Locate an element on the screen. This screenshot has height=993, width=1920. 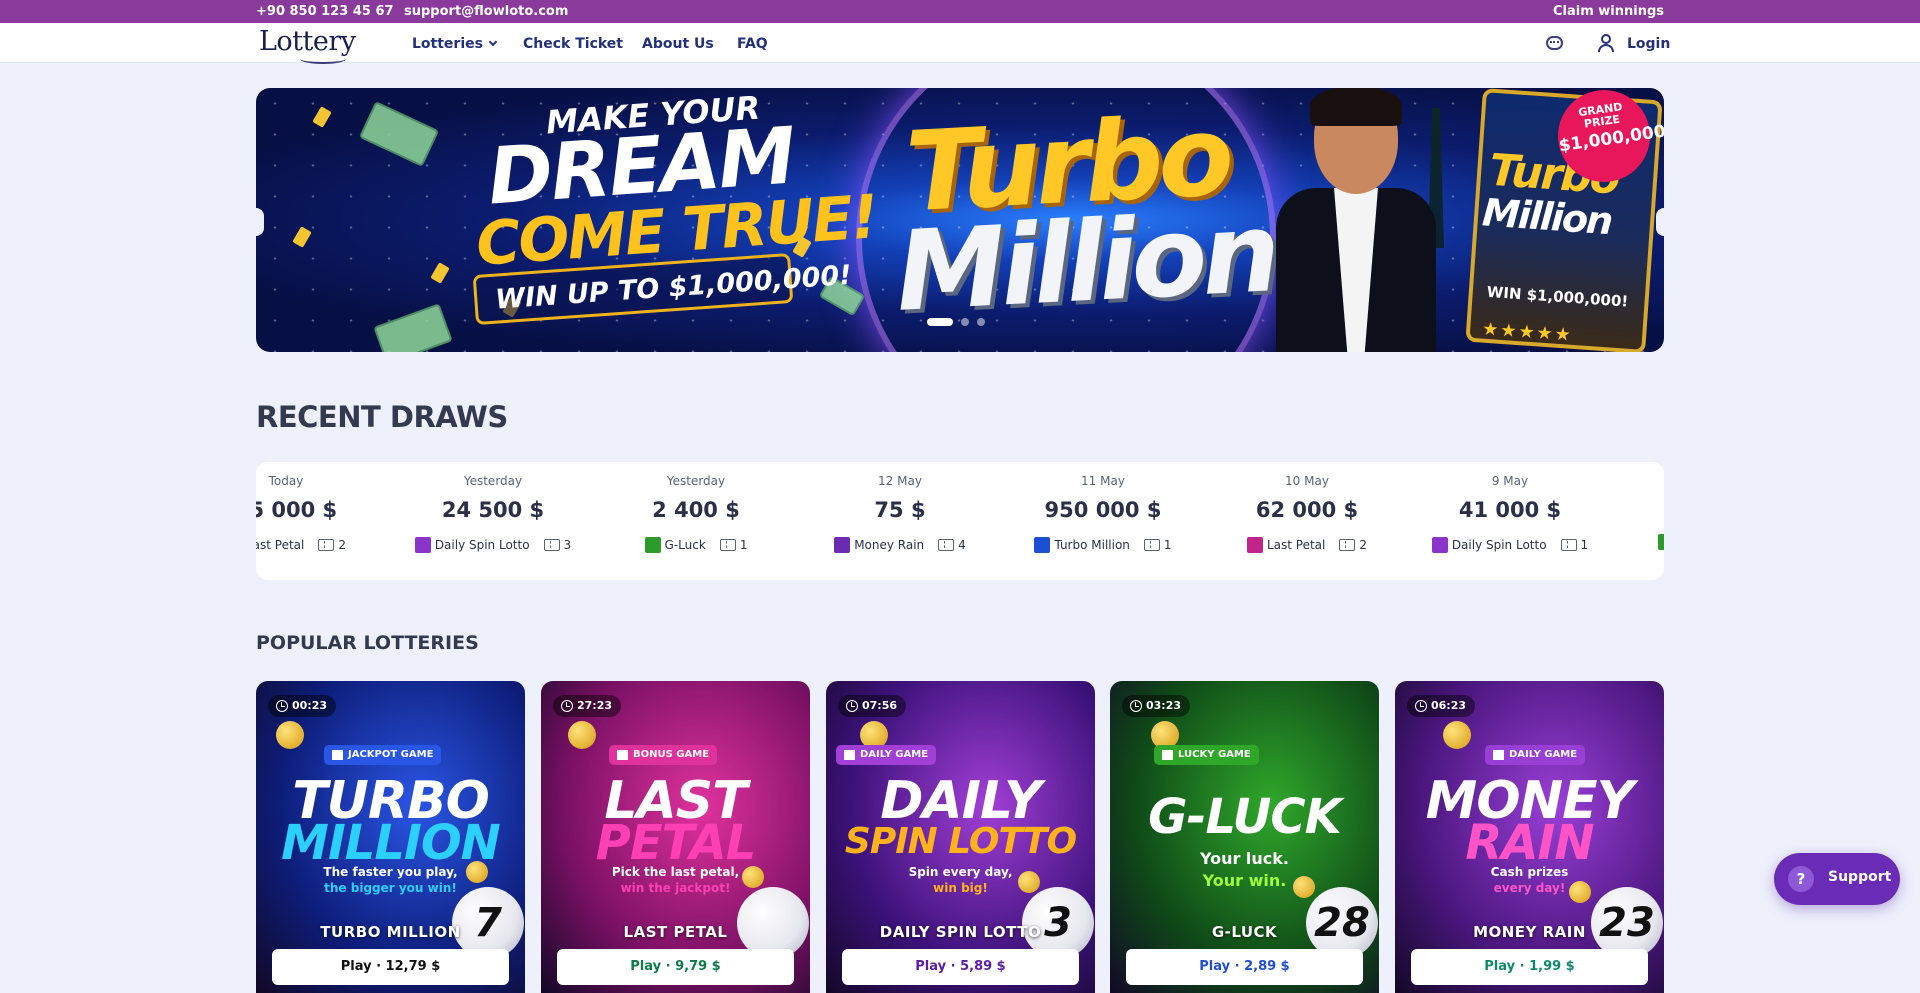
nav-faq: FAQ is located at coordinates (752, 44).